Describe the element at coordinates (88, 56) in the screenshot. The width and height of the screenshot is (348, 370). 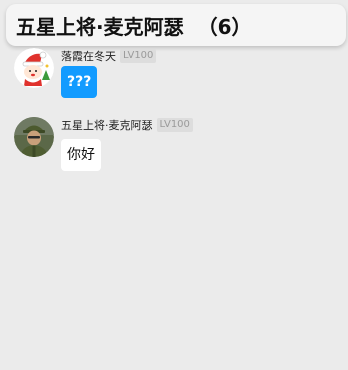
I see `sender-nickname: 落霞在冬天` at that location.